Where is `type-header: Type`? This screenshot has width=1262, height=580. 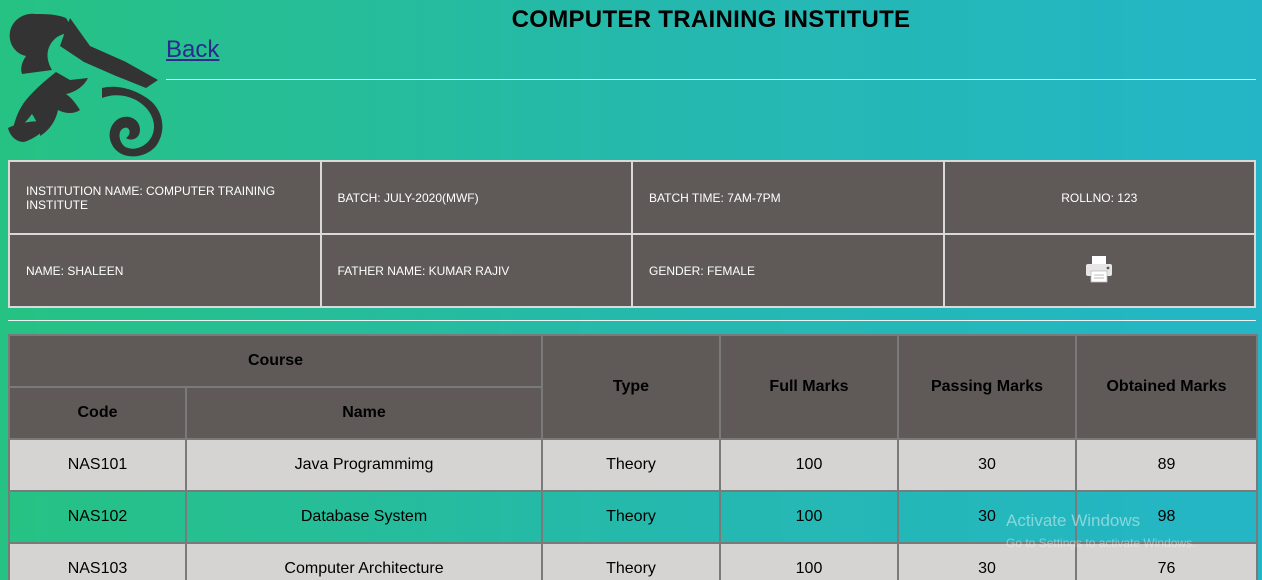 type-header: Type is located at coordinates (631, 387).